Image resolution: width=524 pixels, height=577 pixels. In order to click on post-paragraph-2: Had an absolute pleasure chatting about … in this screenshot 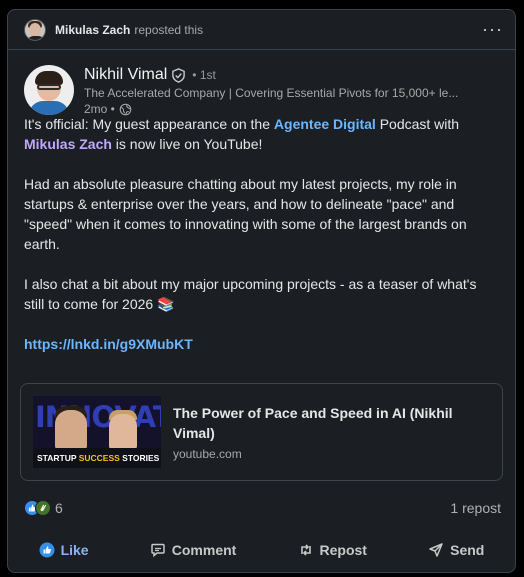, I will do `click(245, 214)`.